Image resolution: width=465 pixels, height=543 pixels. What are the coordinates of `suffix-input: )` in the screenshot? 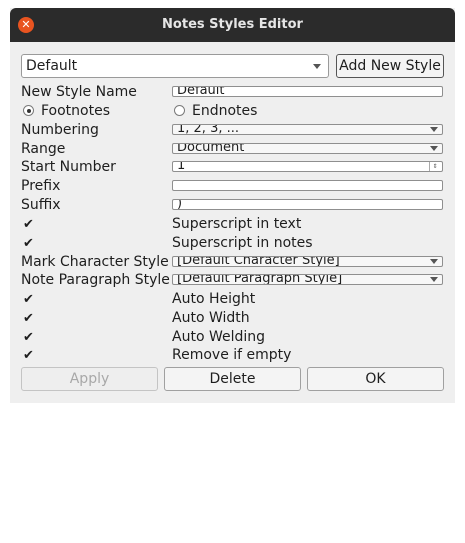 It's located at (307, 204).